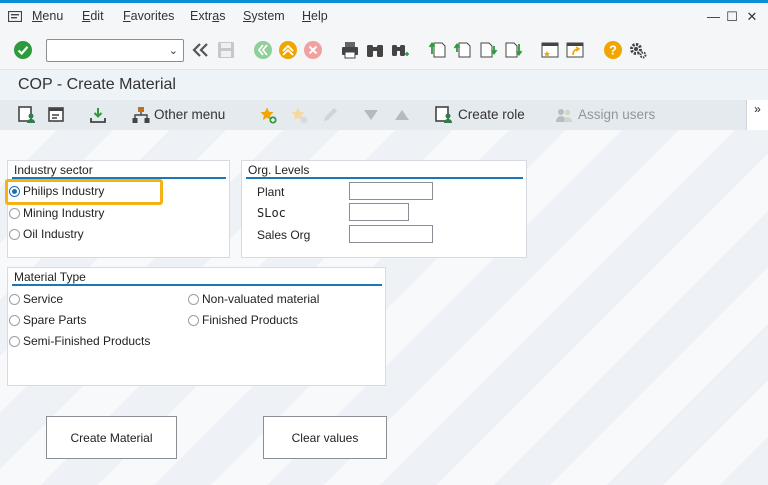 The image size is (768, 485). Describe the element at coordinates (513, 50) in the screenshot. I see `last-page-icon` at that location.